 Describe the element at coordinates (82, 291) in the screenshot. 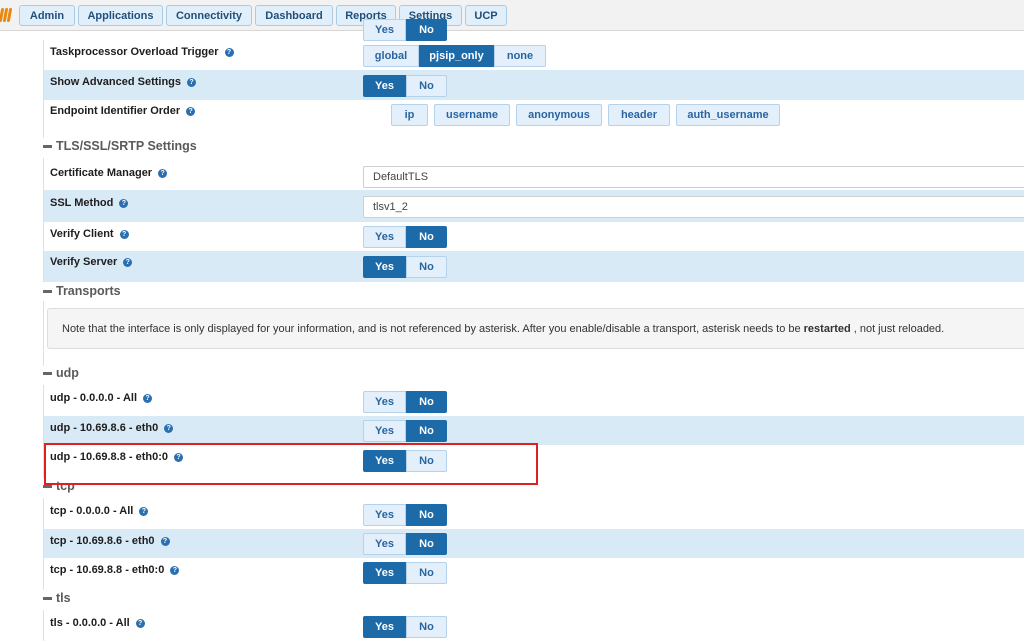

I see `transports-section-header: Transports` at that location.